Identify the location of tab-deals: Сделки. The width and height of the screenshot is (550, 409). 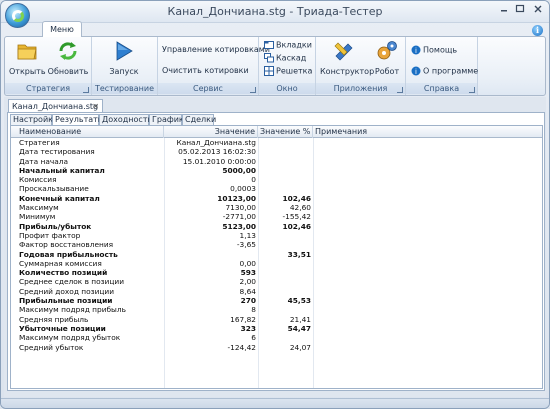
(199, 119).